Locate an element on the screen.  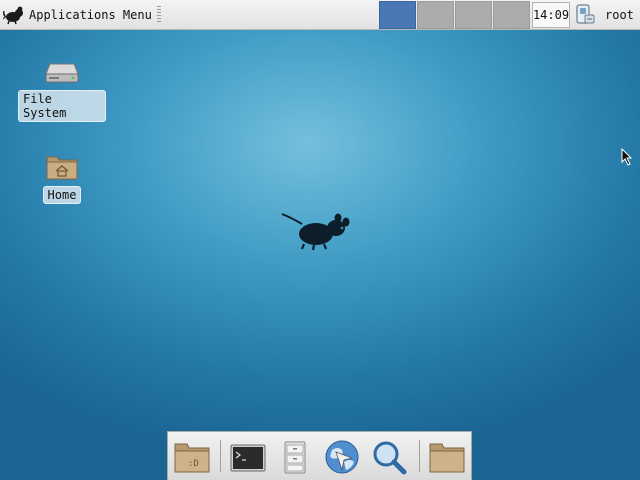
file-cabinet-icon is located at coordinates (295, 457).